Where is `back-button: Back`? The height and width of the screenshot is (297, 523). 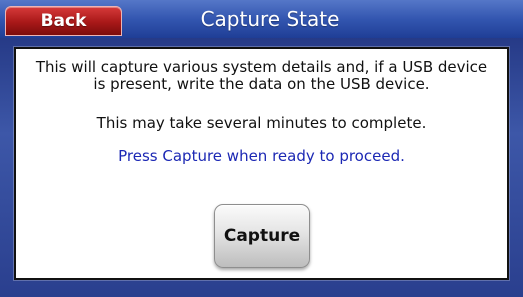 back-button: Back is located at coordinates (63, 21).